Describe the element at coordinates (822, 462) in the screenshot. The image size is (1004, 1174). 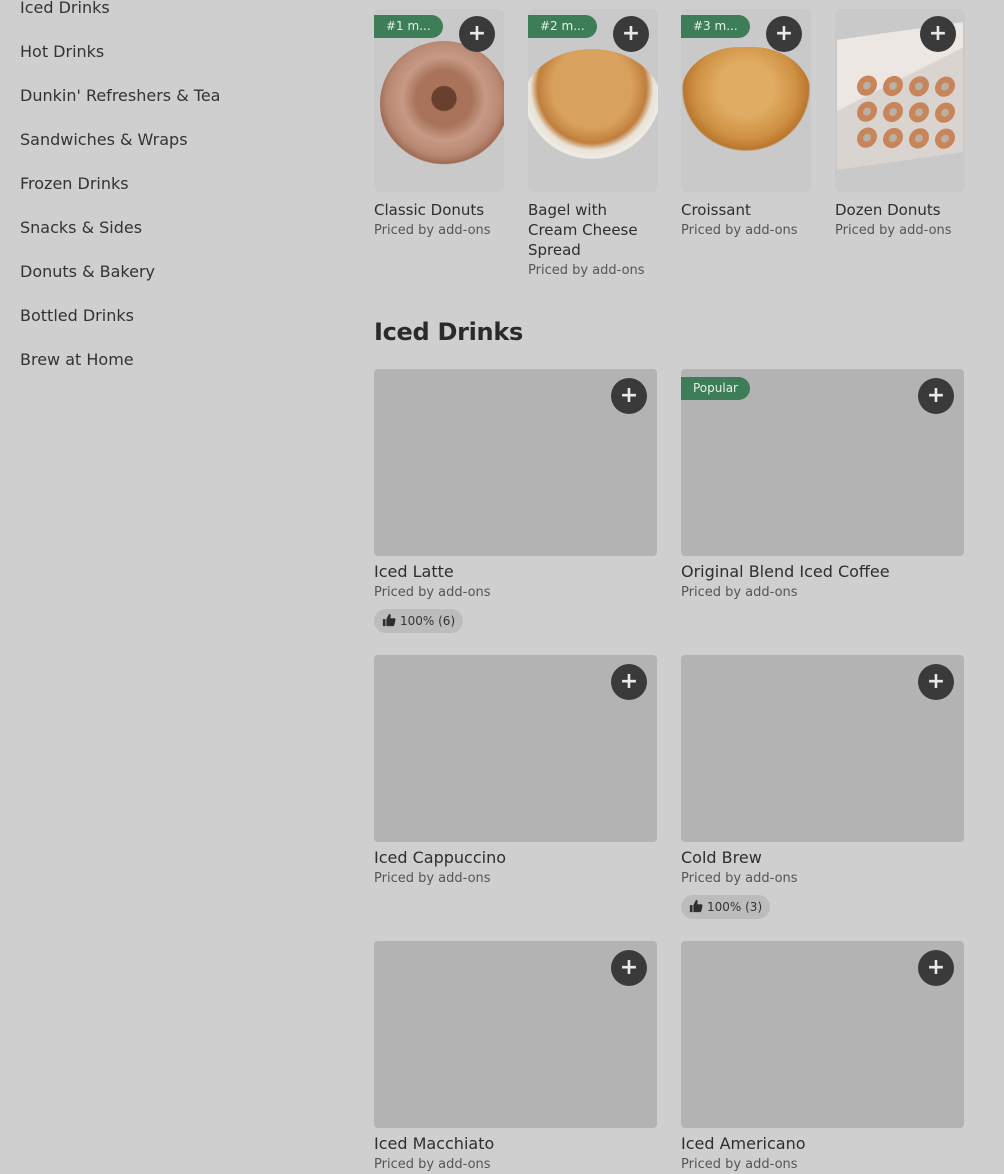
I see `item-image: Popular +` at that location.